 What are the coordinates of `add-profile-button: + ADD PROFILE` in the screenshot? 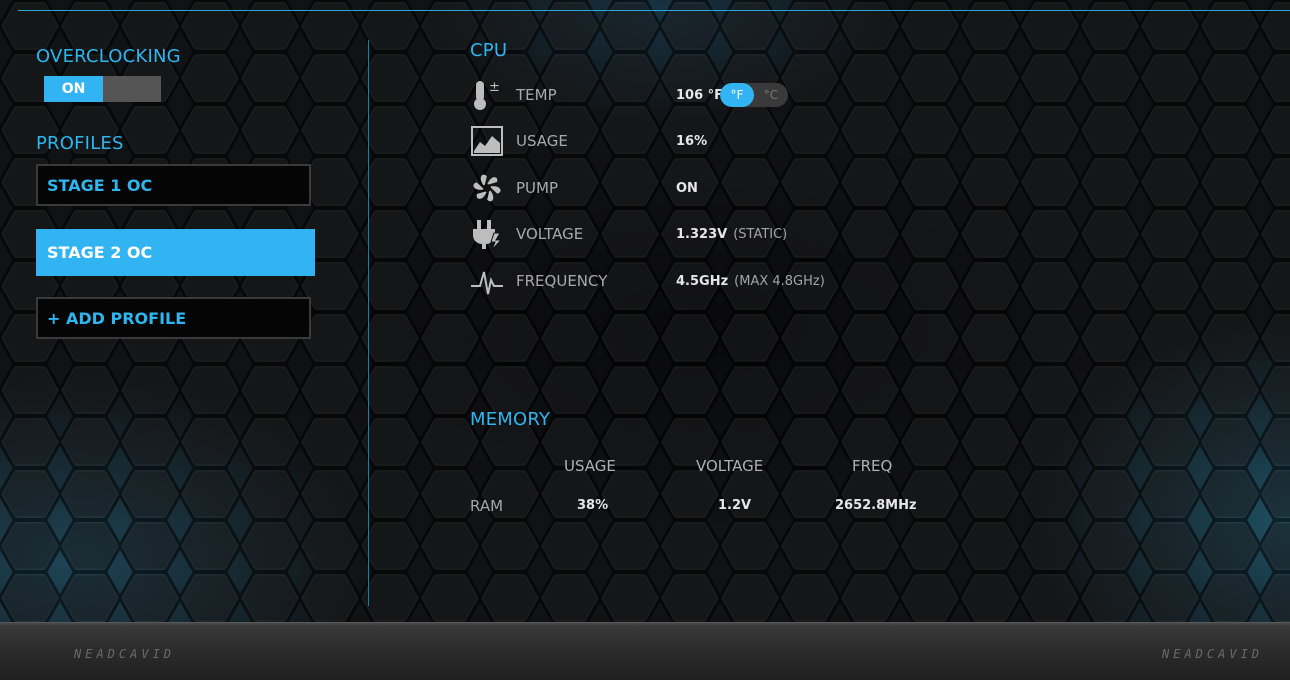 It's located at (173, 318).